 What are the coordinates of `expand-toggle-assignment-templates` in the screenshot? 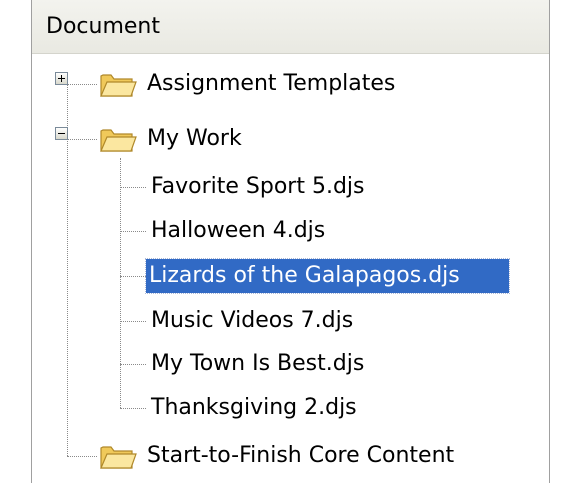 It's located at (61, 78).